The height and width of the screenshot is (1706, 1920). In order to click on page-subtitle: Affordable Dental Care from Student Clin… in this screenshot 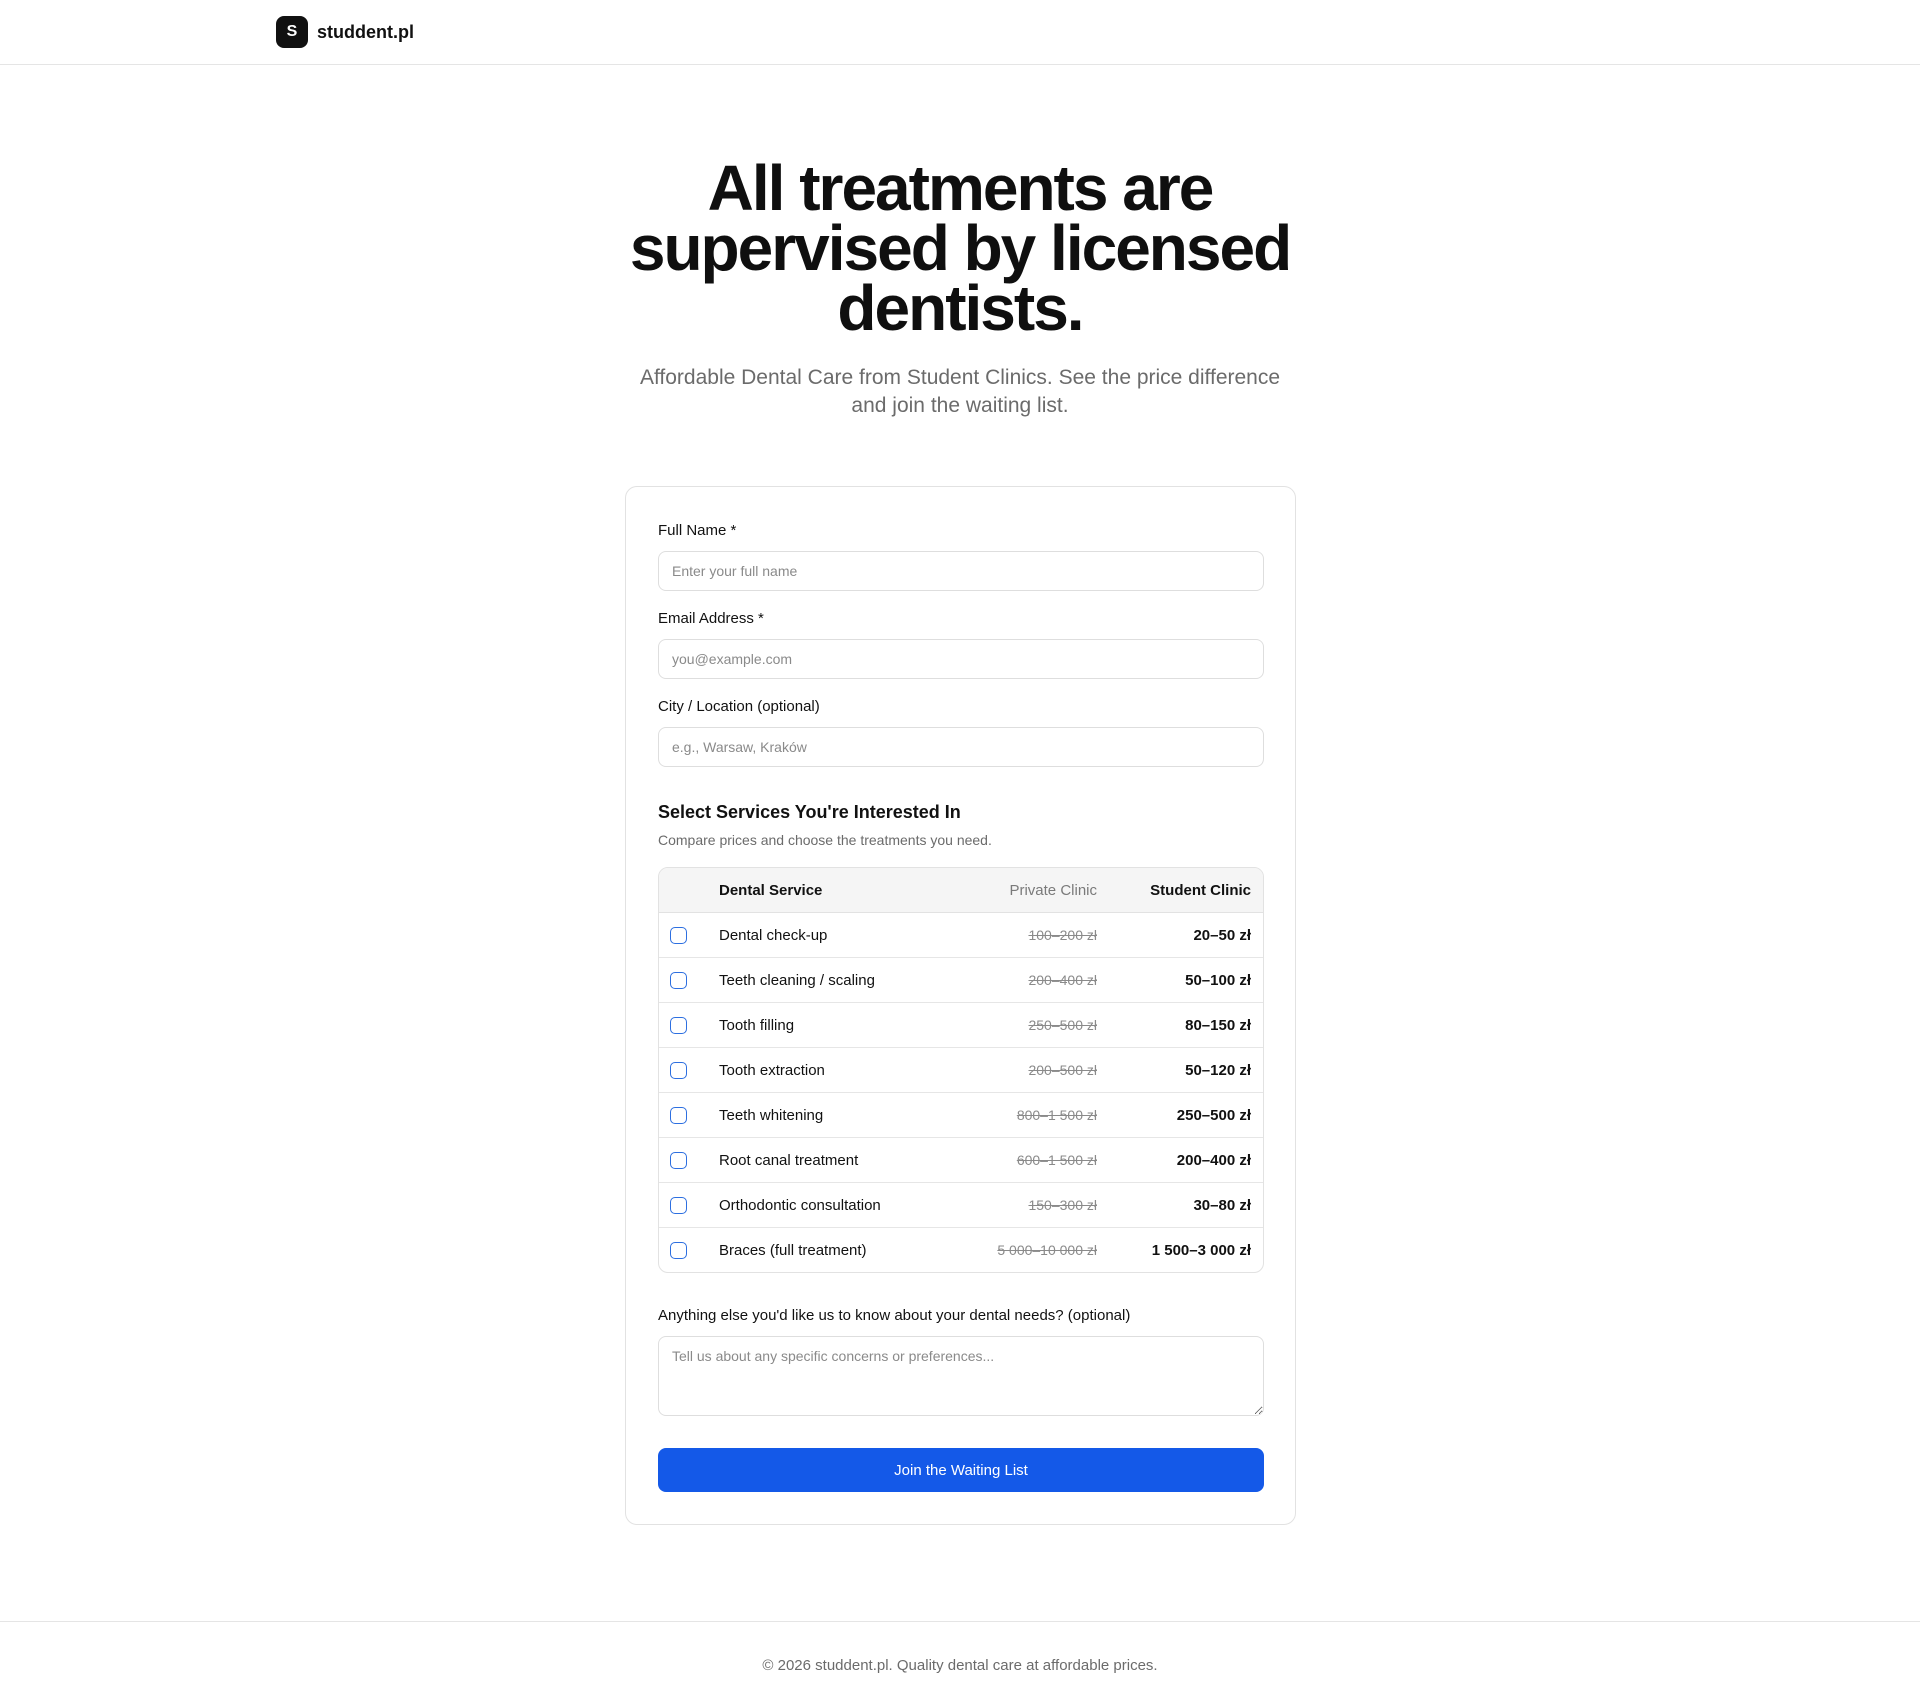, I will do `click(960, 391)`.